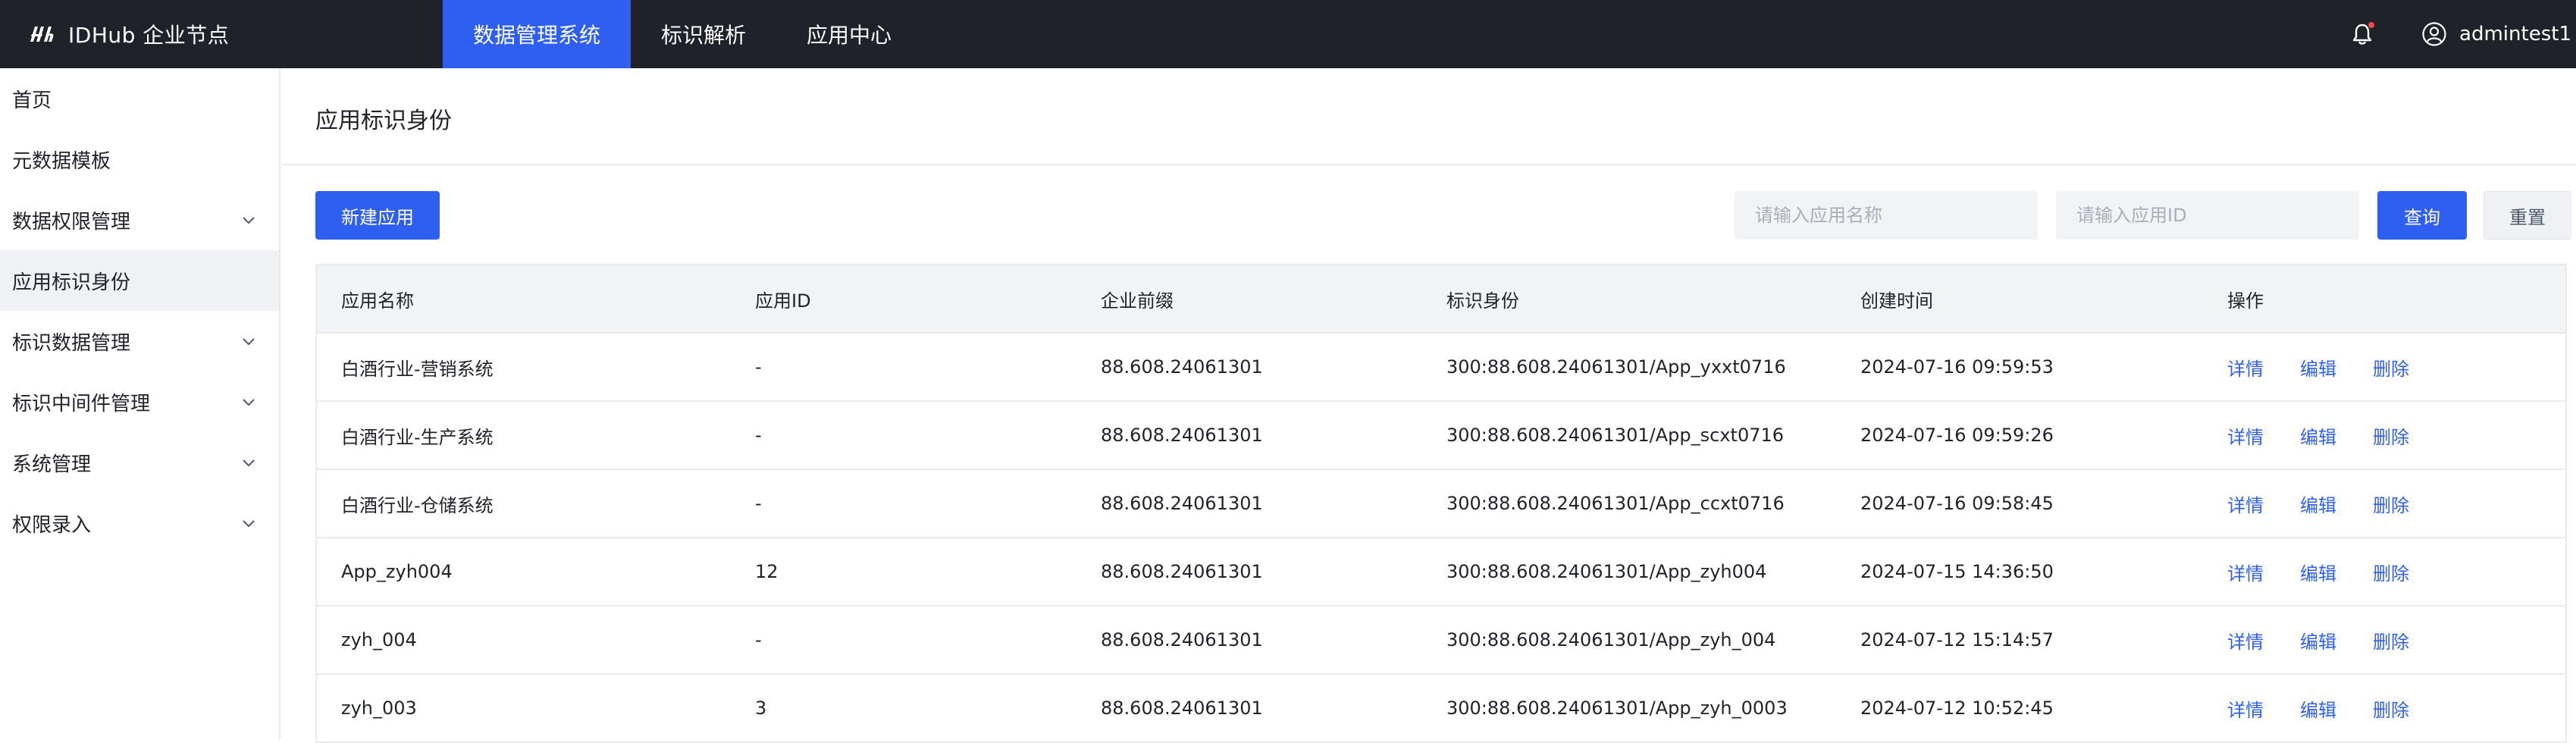 This screenshot has height=743, width=2576. What do you see at coordinates (1957, 571) in the screenshot?
I see `cell-created-time: 2024-07-15 14:36:50` at bounding box center [1957, 571].